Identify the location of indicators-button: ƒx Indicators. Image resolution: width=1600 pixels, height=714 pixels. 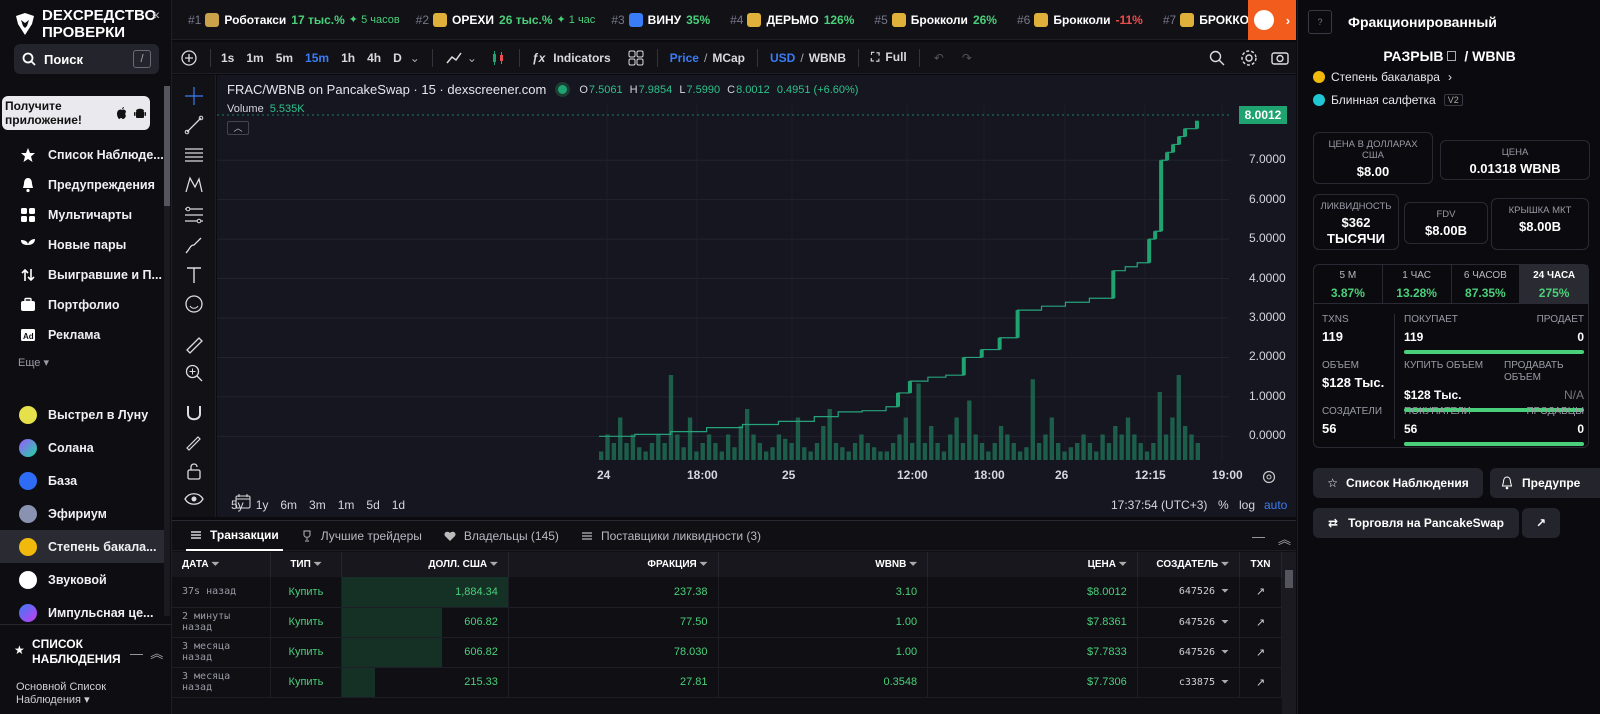
(571, 58).